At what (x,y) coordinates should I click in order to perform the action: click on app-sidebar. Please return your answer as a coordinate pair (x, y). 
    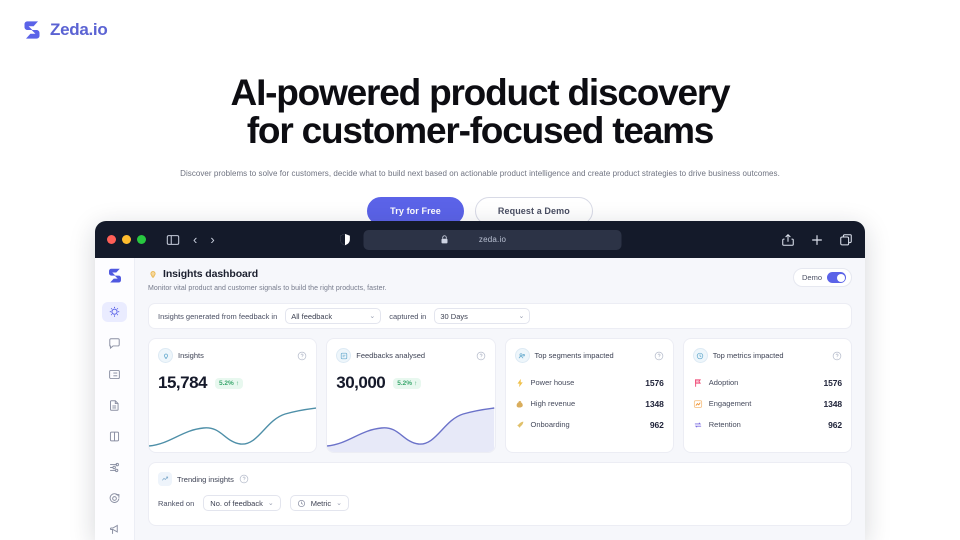
    Looking at the image, I should click on (115, 399).